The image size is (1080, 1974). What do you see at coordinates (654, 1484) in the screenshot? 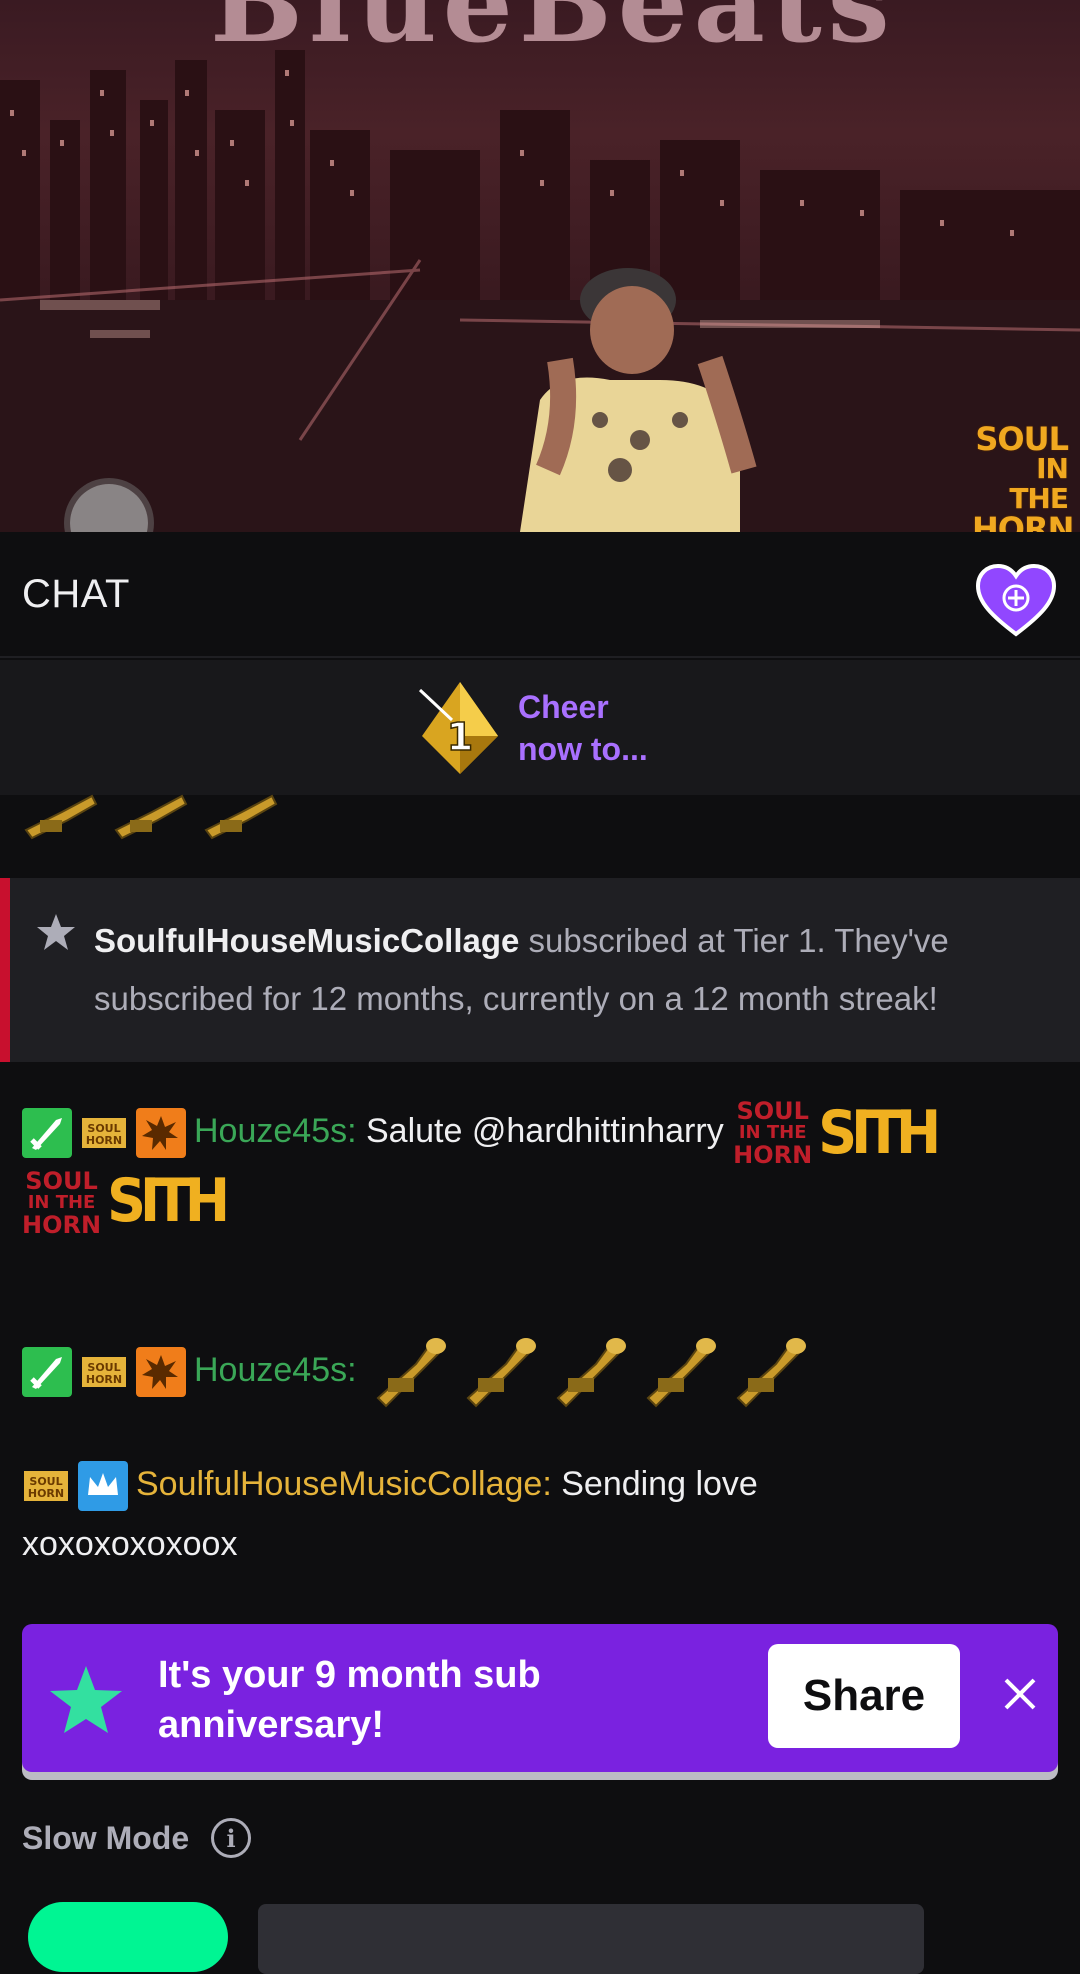
I see `chat-message-text: Sending love` at bounding box center [654, 1484].